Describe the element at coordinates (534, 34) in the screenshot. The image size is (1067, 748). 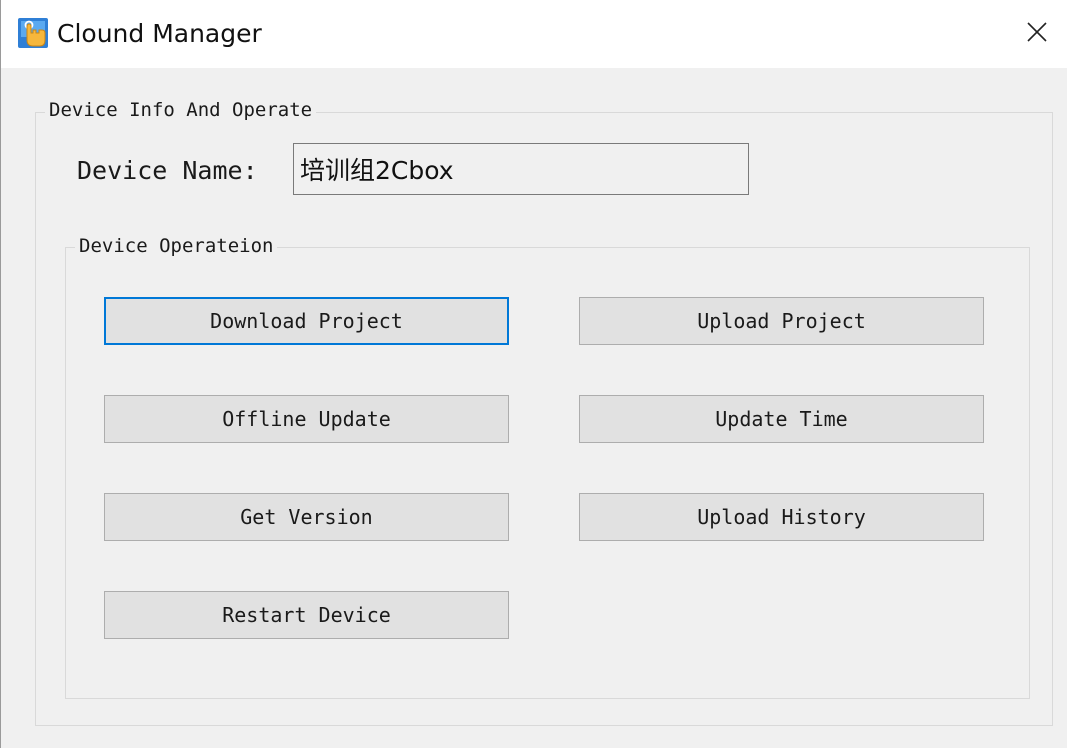
I see `title-bar: Clound Manager` at that location.